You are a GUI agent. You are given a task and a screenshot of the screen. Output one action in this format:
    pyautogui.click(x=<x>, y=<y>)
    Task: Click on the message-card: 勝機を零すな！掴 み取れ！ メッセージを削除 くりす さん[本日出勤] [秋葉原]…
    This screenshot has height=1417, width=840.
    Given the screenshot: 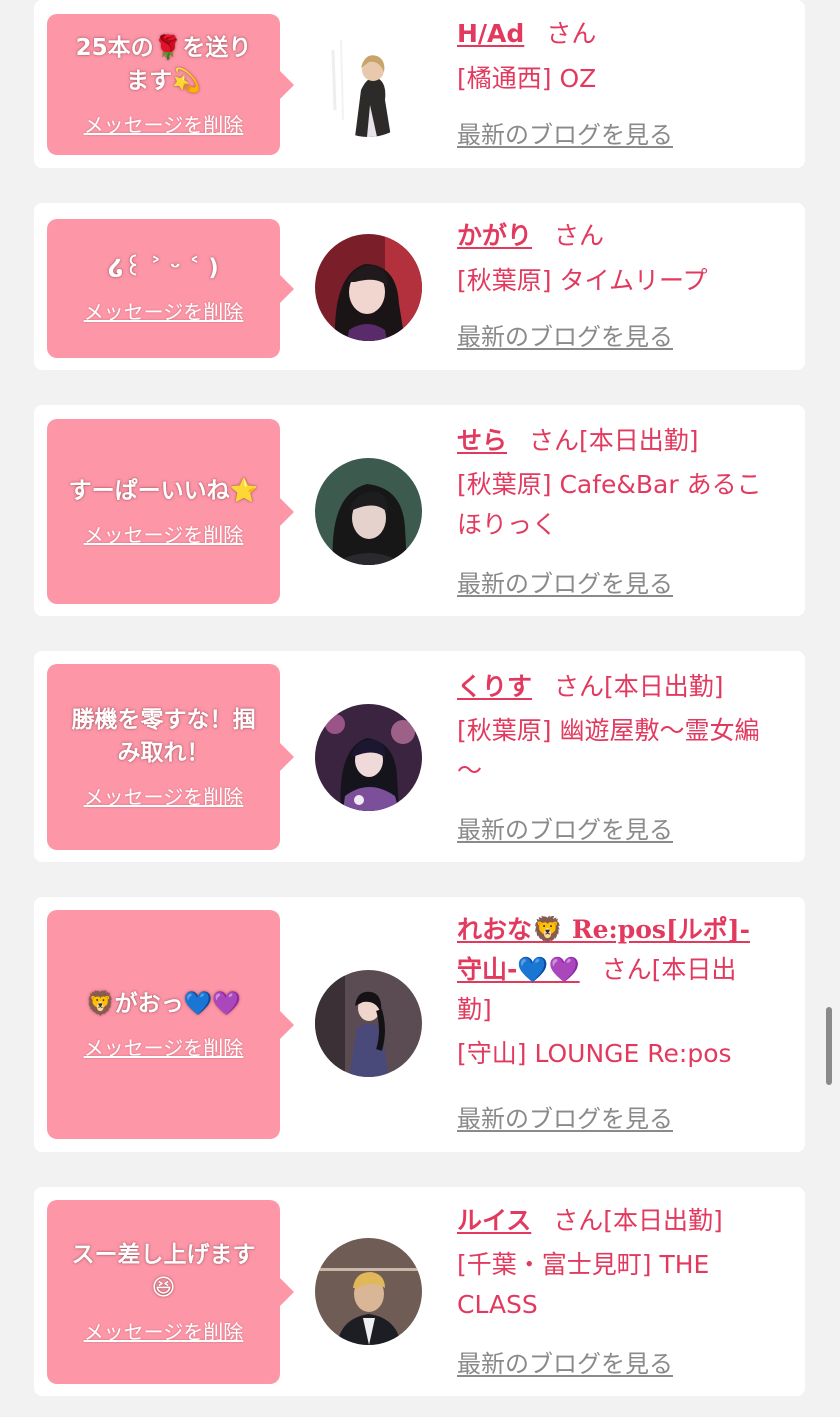 What is the action you would take?
    pyautogui.click(x=419, y=756)
    